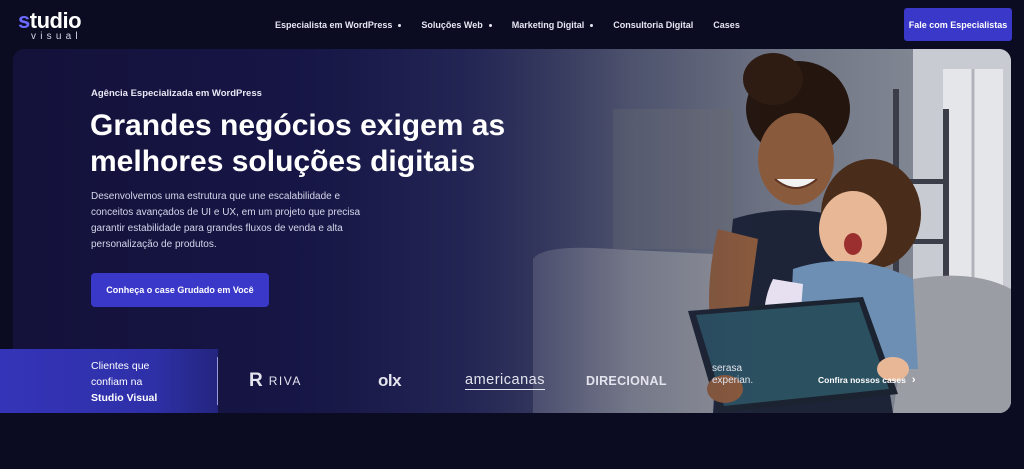 This screenshot has height=469, width=1024. I want to click on studio-visual-logo: studio visual, so click(58, 25).